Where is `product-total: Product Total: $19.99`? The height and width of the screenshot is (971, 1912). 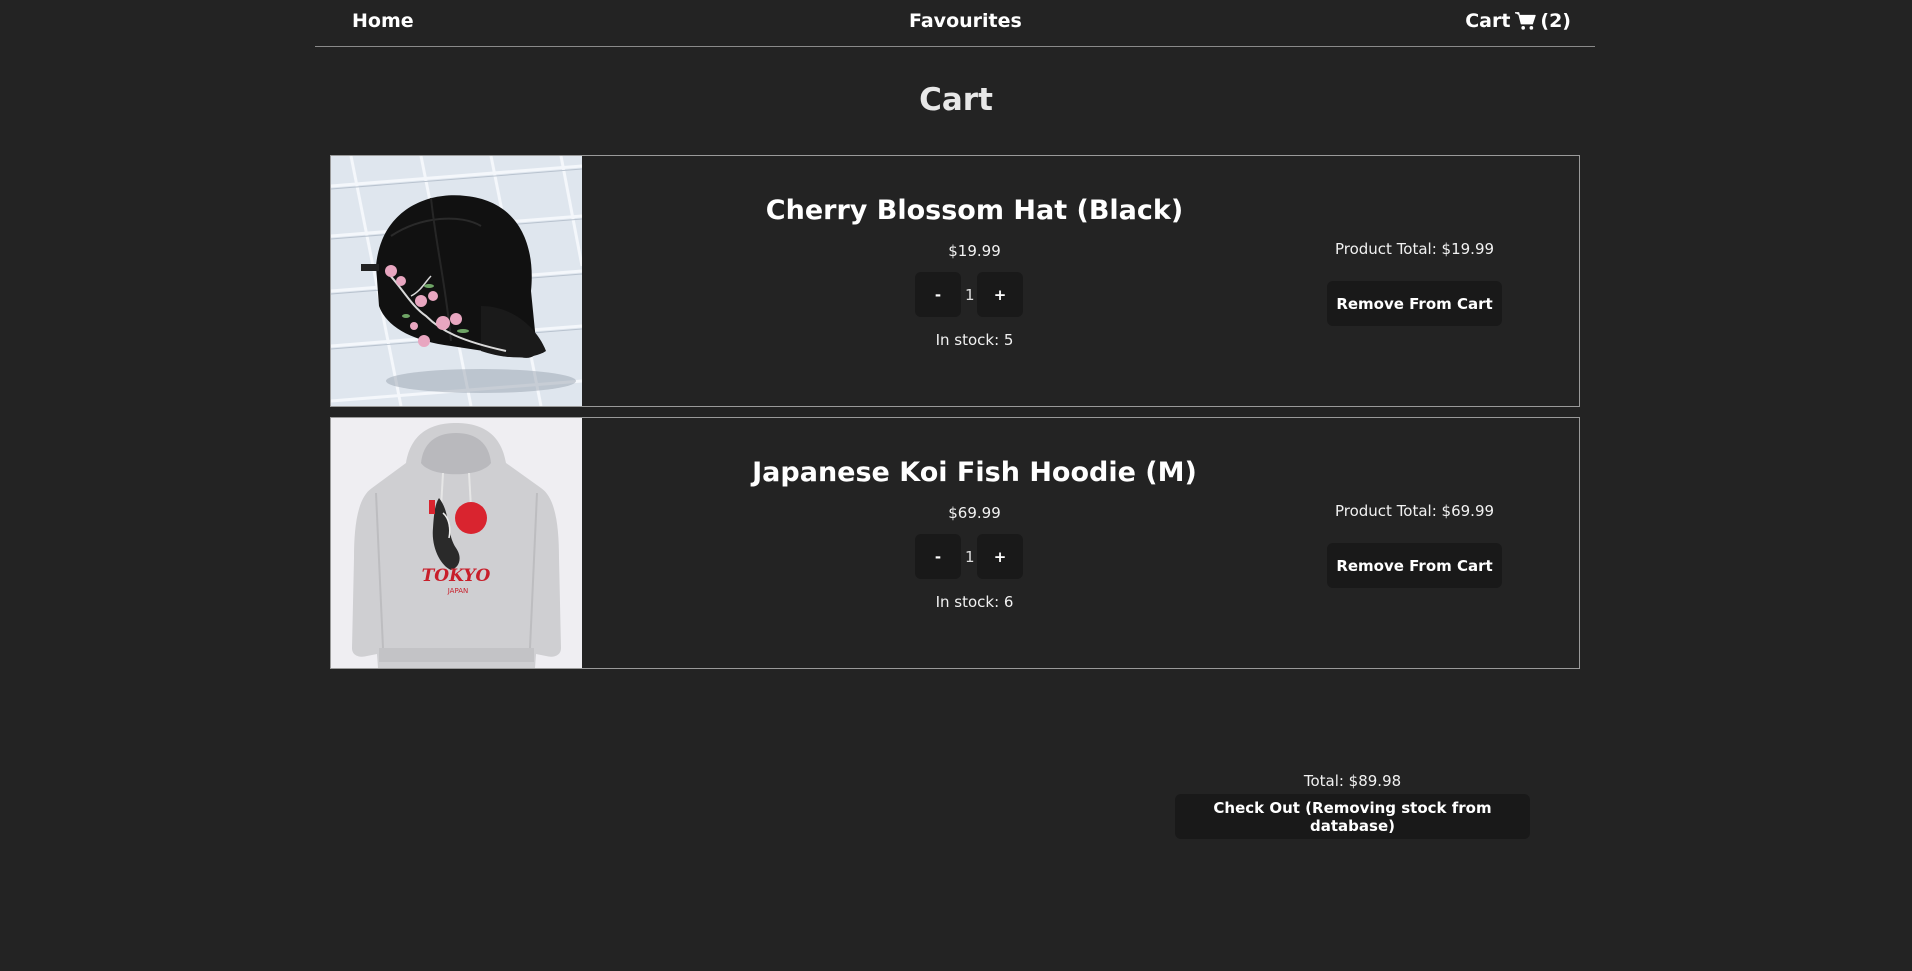
product-total: Product Total: $19.99 is located at coordinates (1414, 249).